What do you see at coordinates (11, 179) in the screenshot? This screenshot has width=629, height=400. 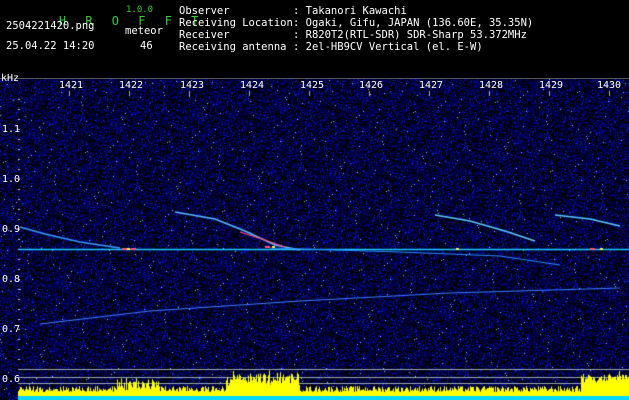 I see `y-tick-label: 1.0` at bounding box center [11, 179].